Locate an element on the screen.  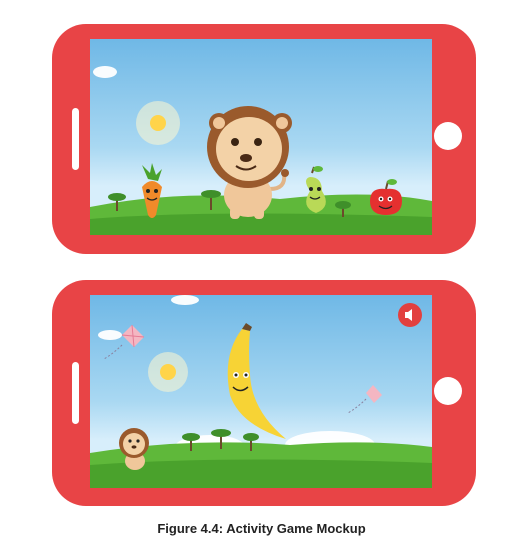
apple-character is located at coordinates (386, 197).